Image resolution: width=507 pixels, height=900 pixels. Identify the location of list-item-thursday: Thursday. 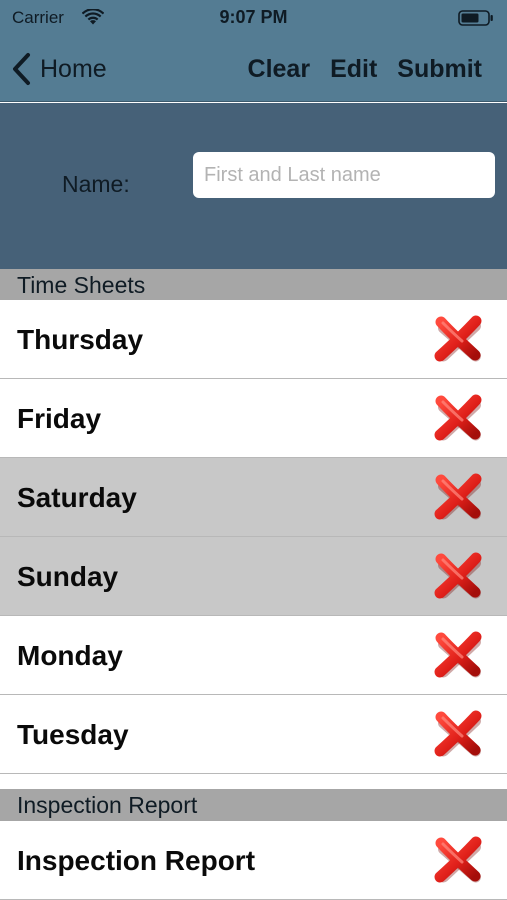
(253, 339).